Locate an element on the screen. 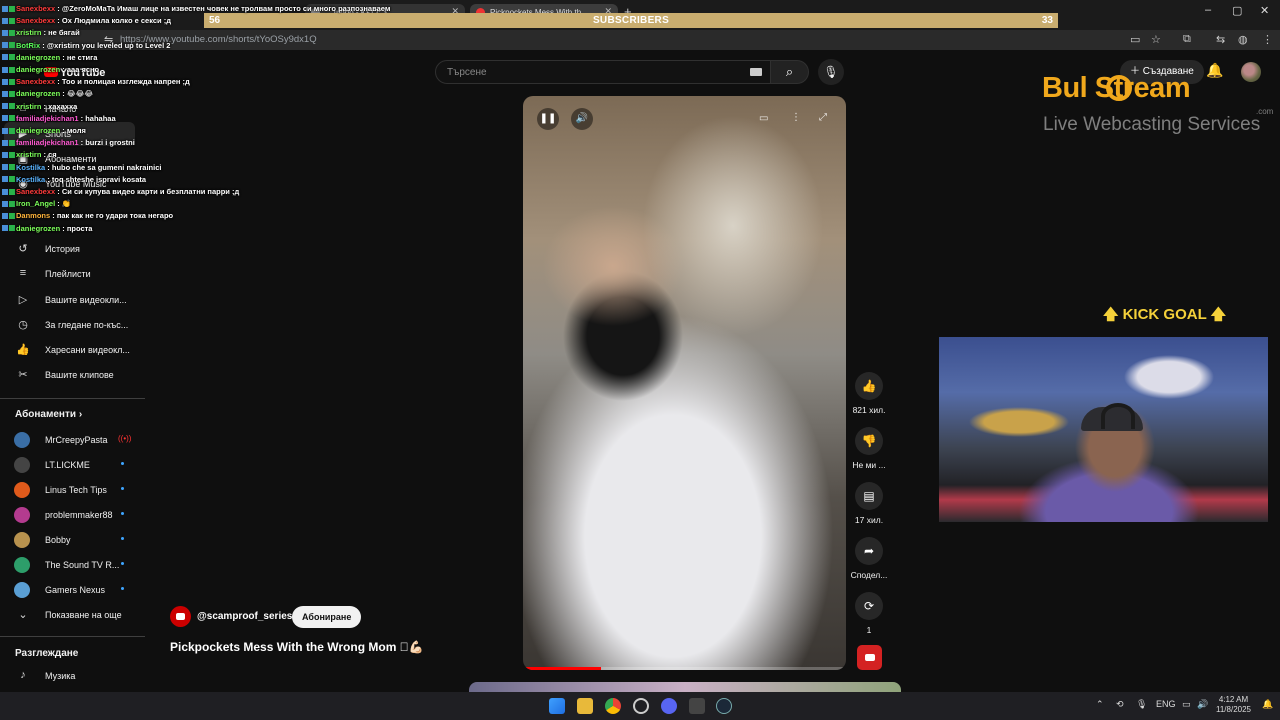 The width and height of the screenshot is (1280, 720). chat-message: daniegrozen : не стига is located at coordinates (49, 57).